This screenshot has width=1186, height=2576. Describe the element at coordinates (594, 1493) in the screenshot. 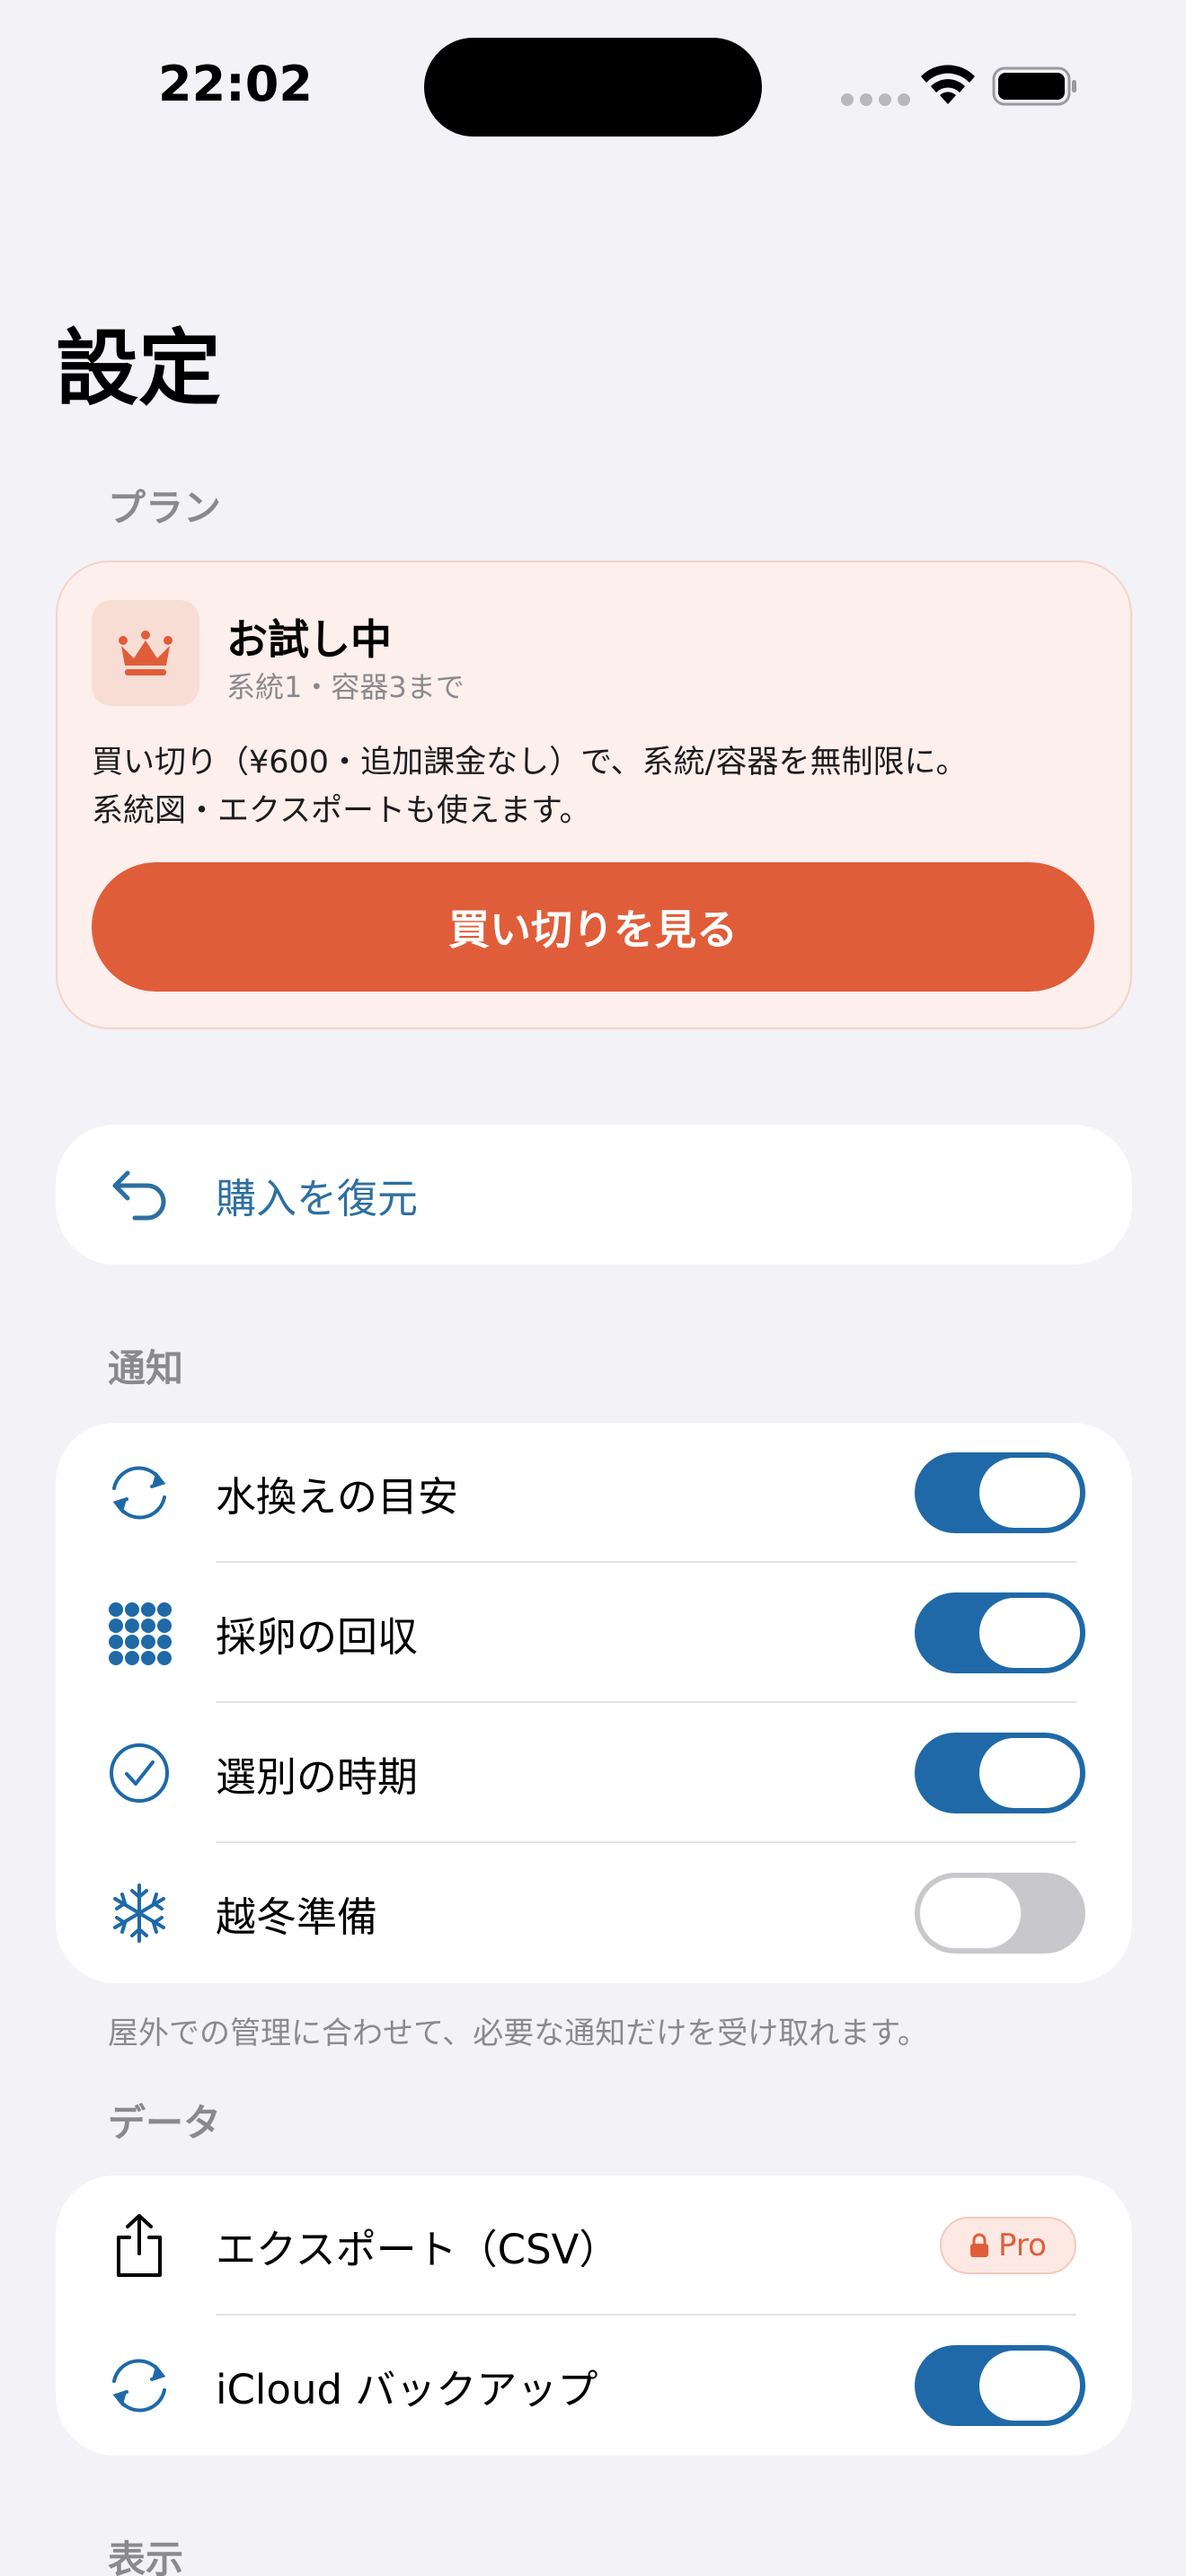

I see `notification-row-water-change: 水換えの目安` at that location.